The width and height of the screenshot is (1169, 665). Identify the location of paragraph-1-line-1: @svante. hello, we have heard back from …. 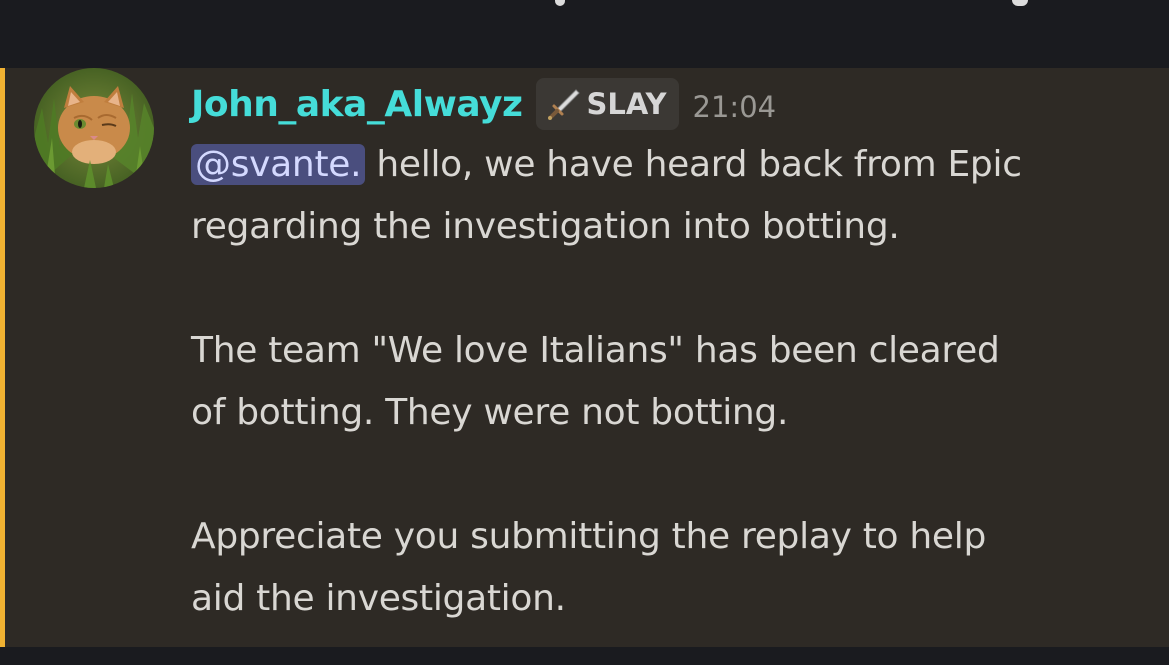
(666, 165).